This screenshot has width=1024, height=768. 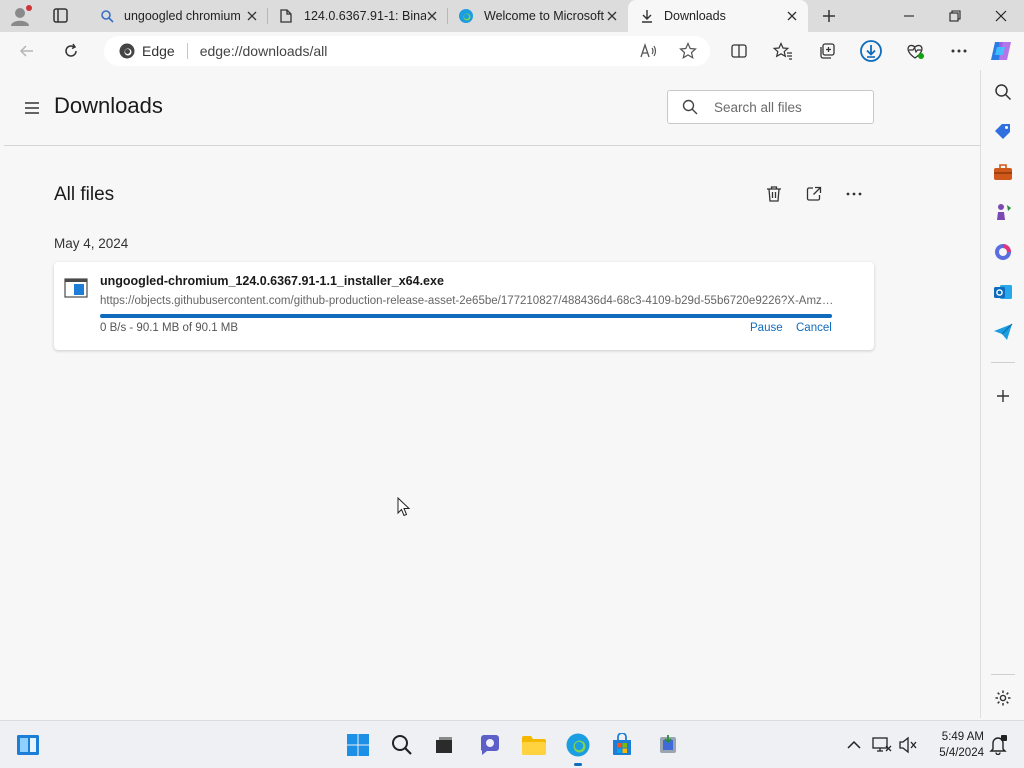 I want to click on cancel-button: Cancel, so click(x=814, y=328).